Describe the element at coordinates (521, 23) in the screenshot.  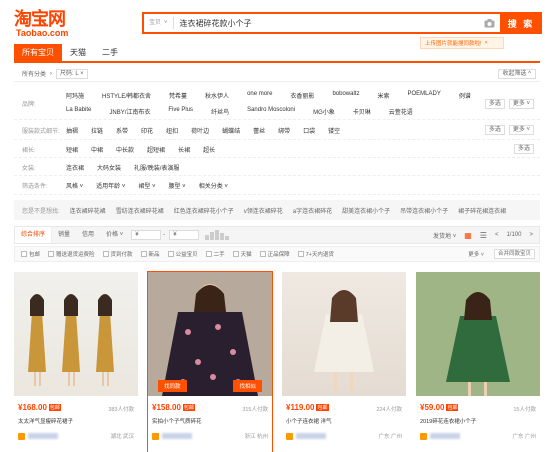
I see `search-button: 搜 索` at that location.